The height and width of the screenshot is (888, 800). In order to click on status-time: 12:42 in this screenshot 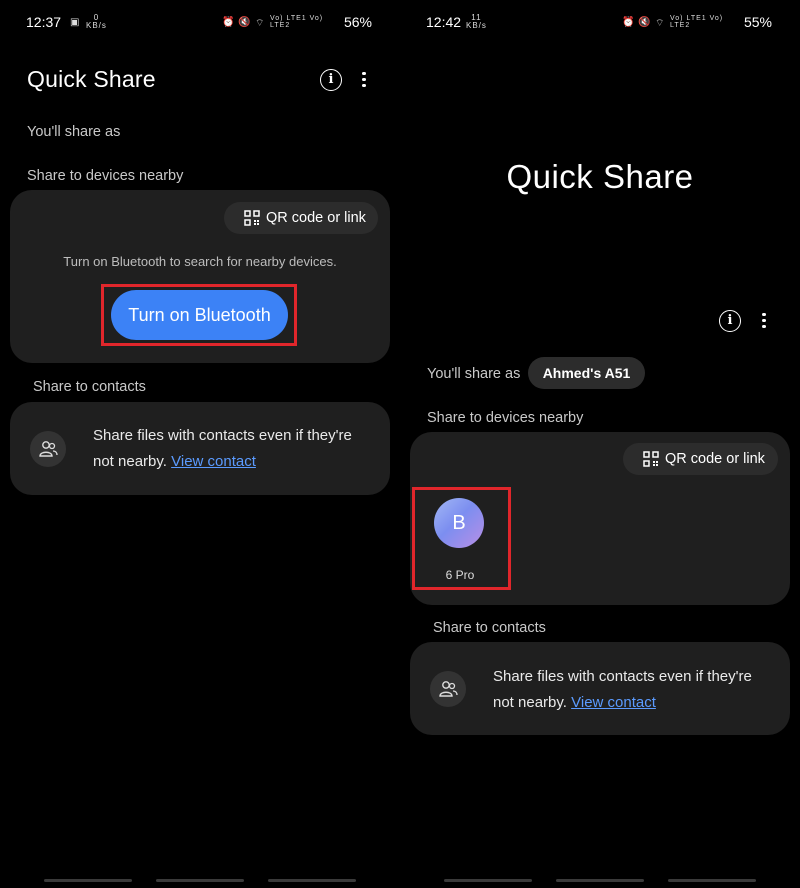, I will do `click(444, 22)`.